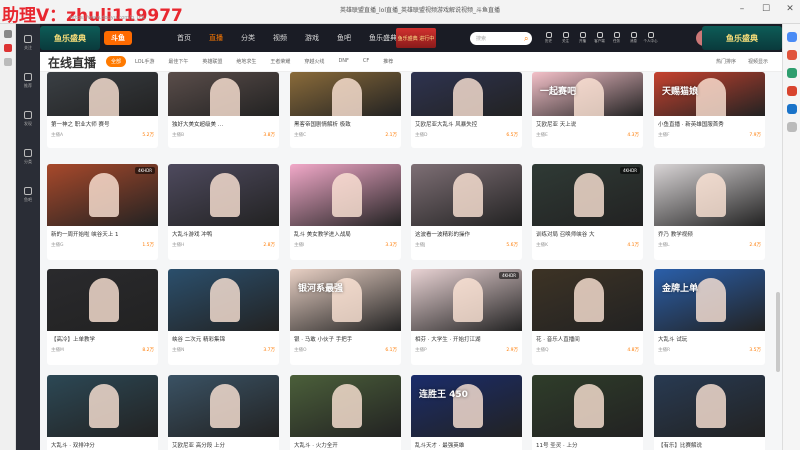  Describe the element at coordinates (709, 337) in the screenshot. I see `stream-title: 大乱斗 试玩` at that location.